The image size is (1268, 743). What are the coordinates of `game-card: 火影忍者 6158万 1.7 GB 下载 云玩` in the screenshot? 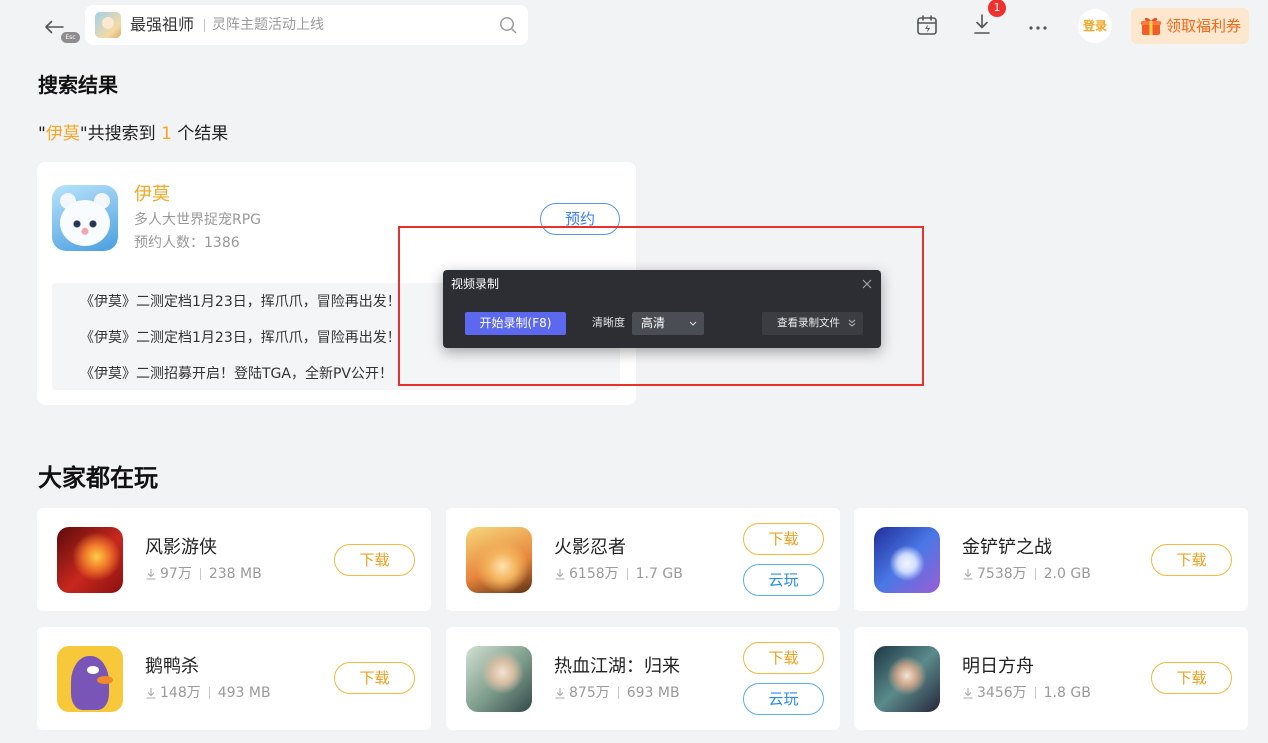 It's located at (643, 559).